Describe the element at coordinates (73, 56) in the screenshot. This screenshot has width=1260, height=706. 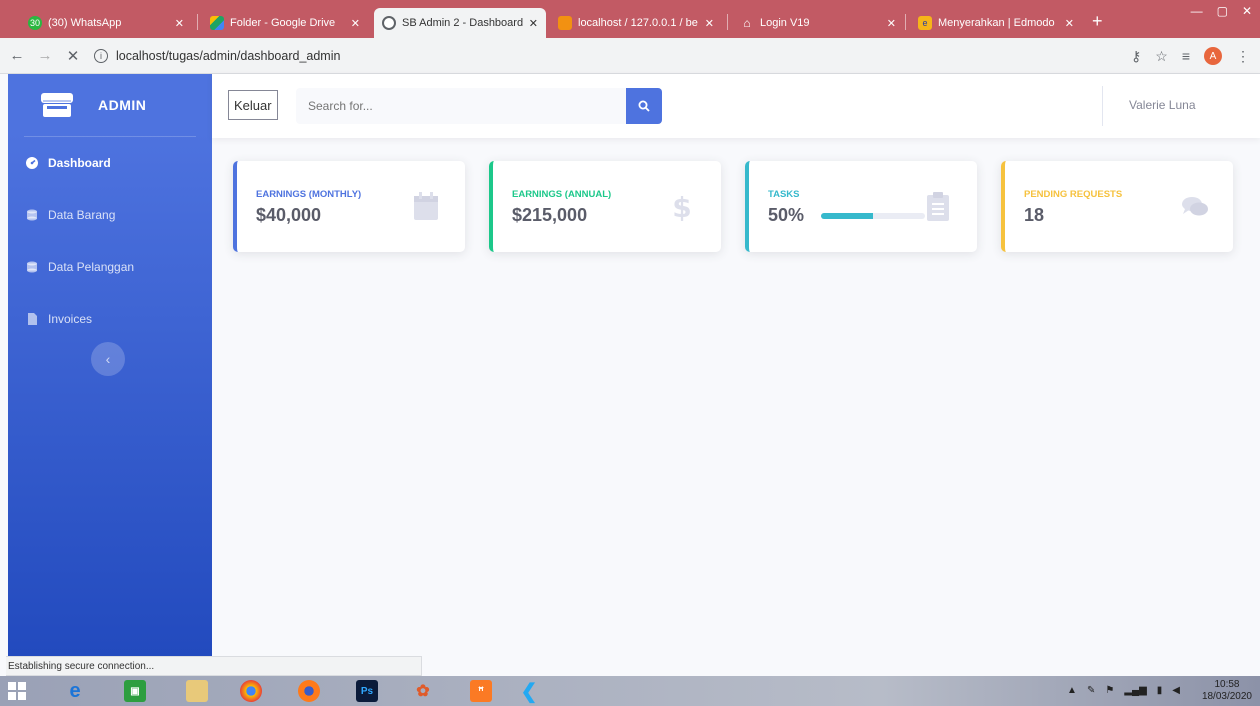
I see `stop-loading-icon: ✕` at that location.